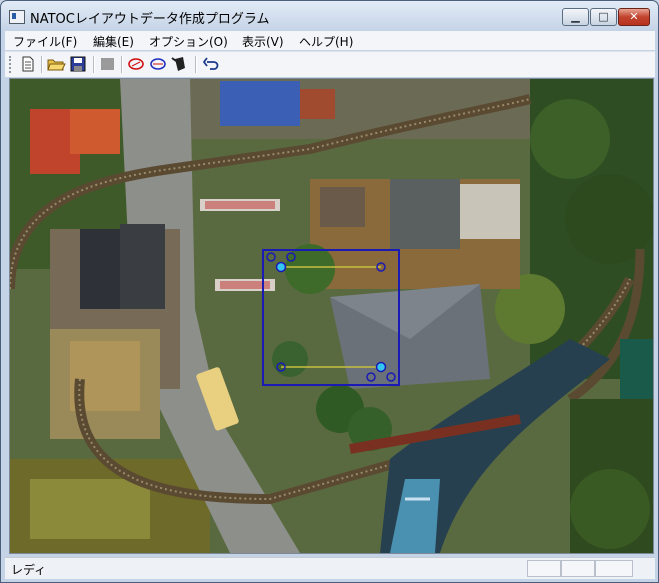 The height and width of the screenshot is (583, 659). Describe the element at coordinates (56, 64) in the screenshot. I see `open-folder-icon` at that location.